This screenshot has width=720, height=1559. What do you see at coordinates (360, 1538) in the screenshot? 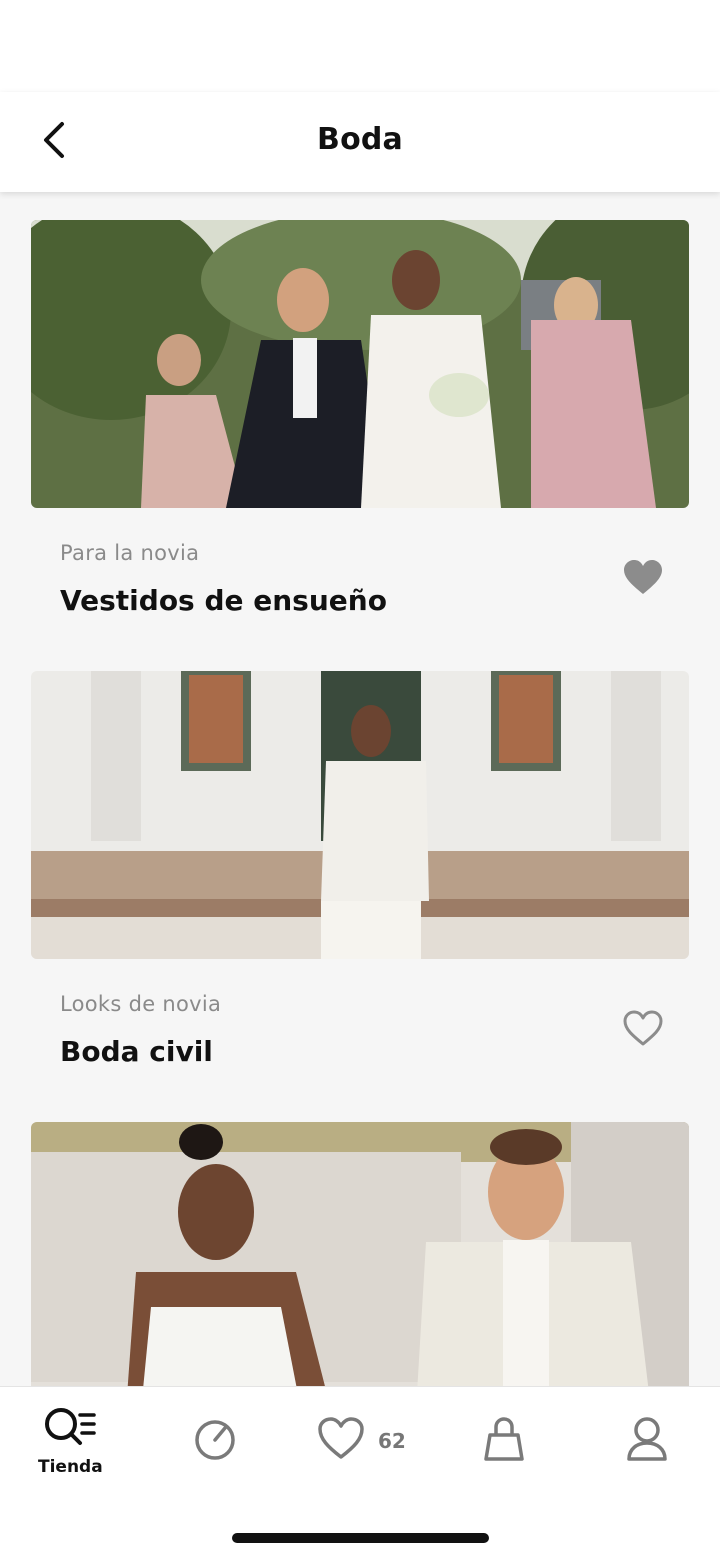
I see `home-indicator` at bounding box center [360, 1538].